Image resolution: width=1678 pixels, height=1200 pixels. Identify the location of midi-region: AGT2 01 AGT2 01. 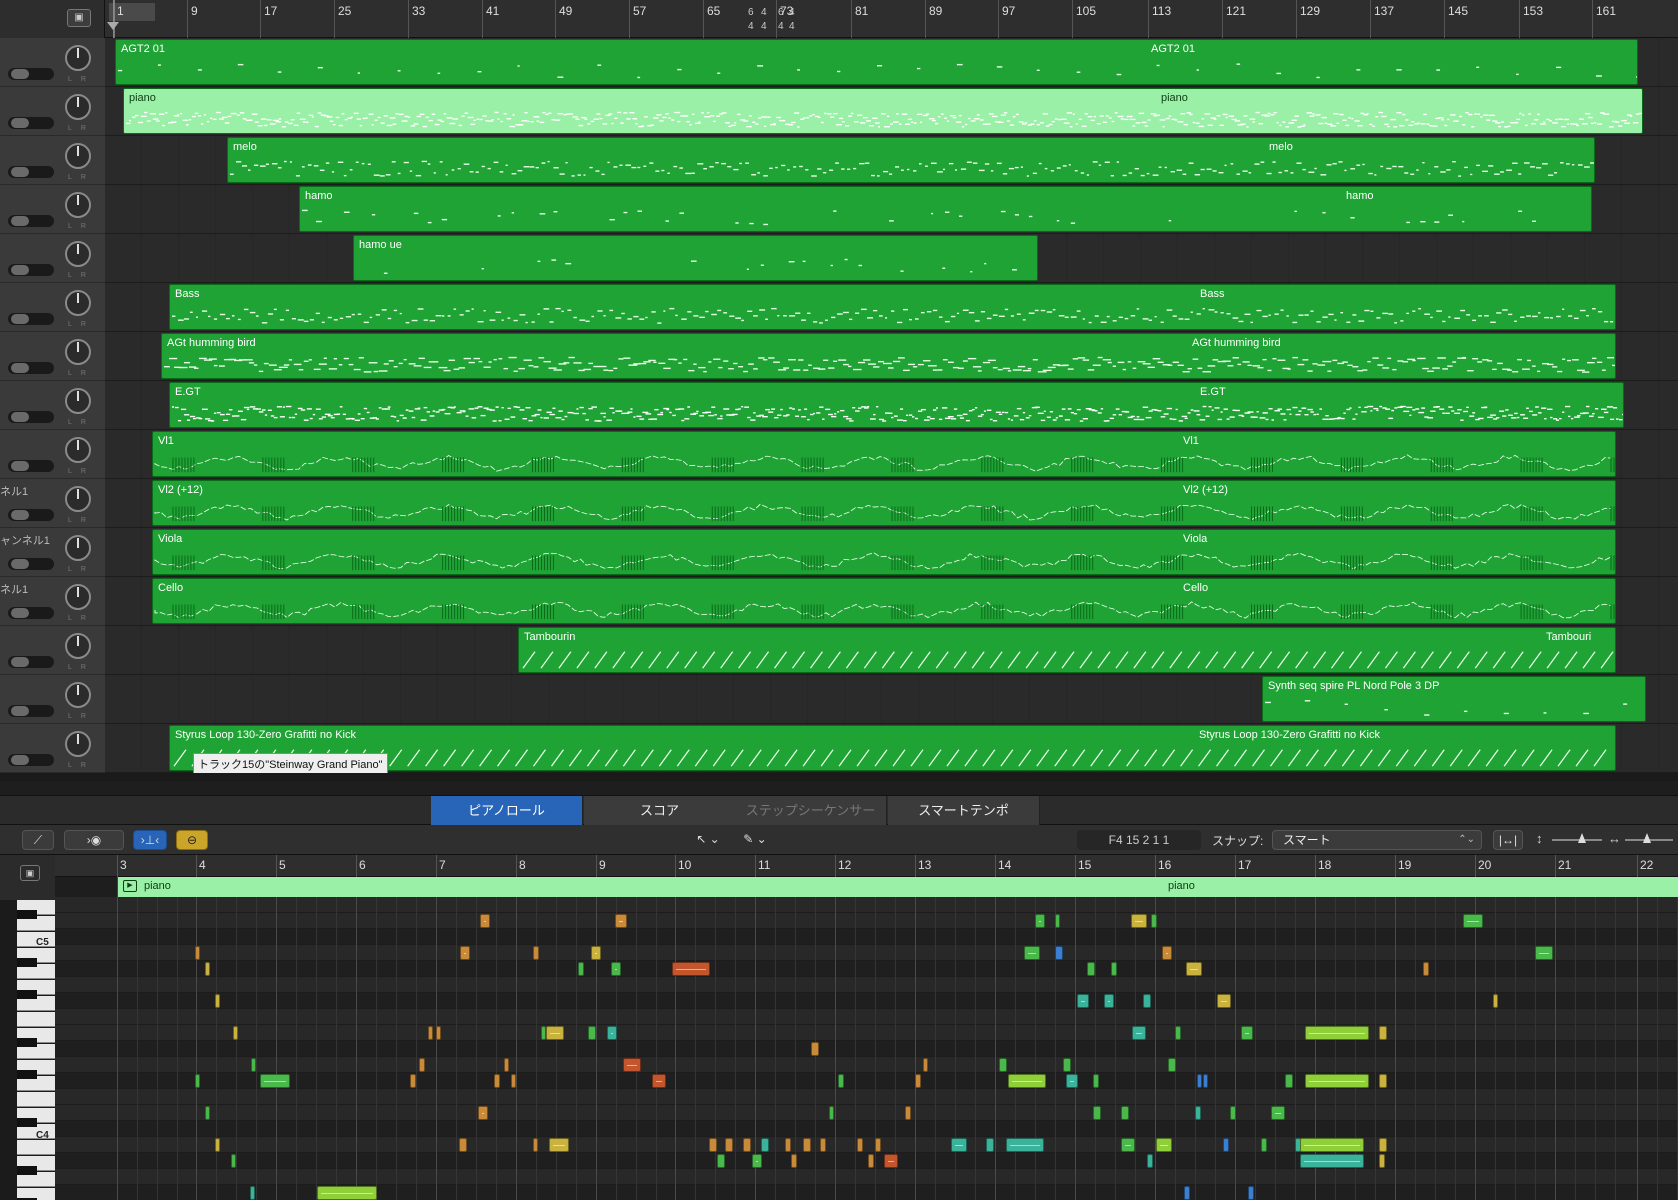
(876, 62).